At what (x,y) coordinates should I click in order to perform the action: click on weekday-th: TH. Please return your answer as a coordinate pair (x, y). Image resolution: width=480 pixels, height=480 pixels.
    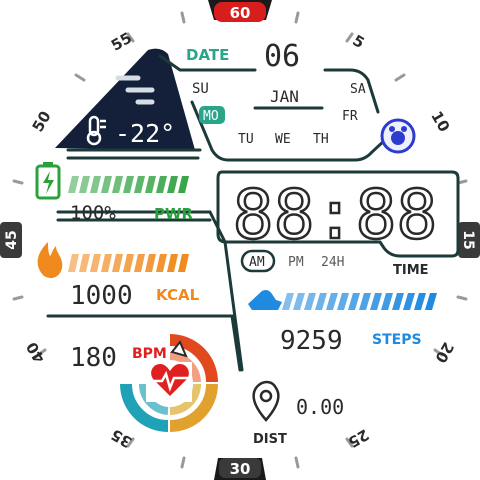
    Looking at the image, I should click on (321, 139).